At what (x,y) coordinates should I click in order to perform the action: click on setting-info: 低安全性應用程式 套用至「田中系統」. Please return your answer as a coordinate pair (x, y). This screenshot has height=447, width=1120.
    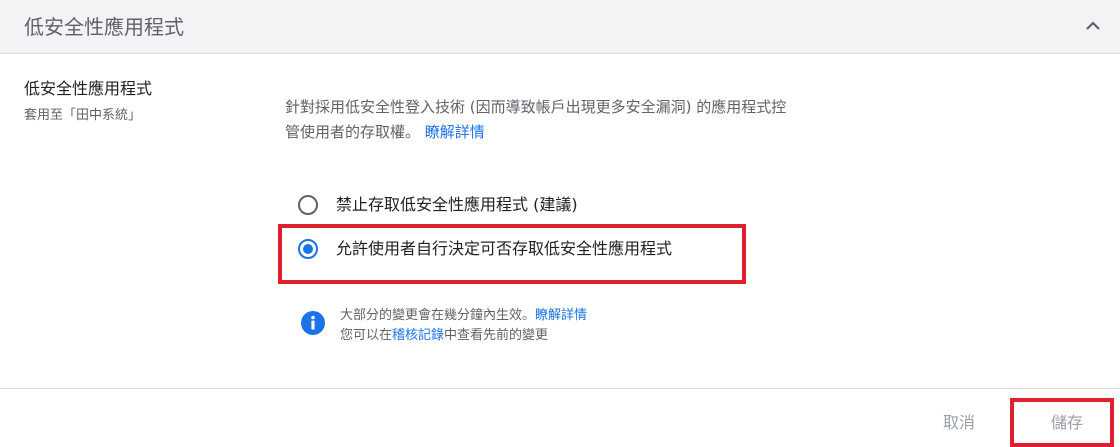
    Looking at the image, I should click on (144, 102).